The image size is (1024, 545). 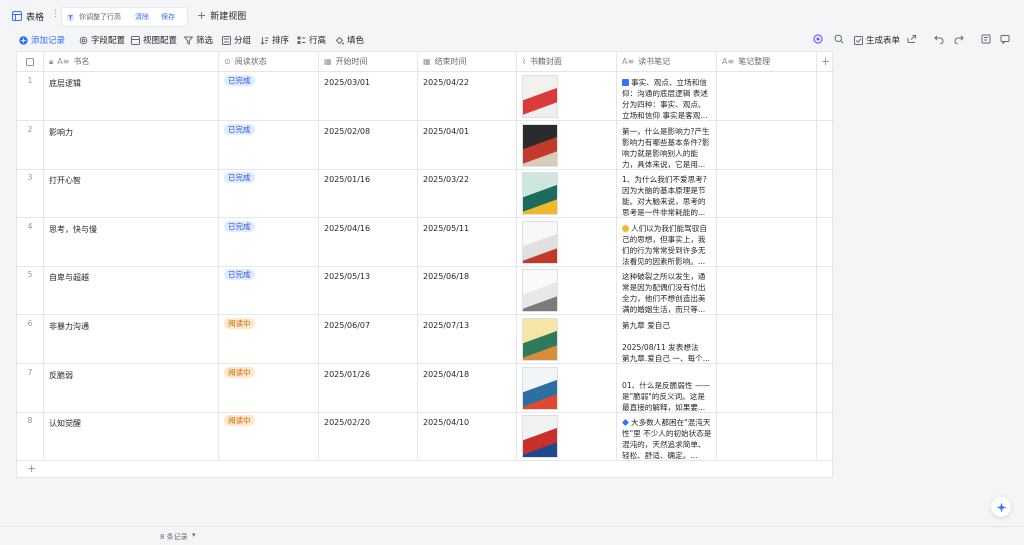 What do you see at coordinates (368, 193) in the screenshot?
I see `start-date-cell: 2025/01/16` at bounding box center [368, 193].